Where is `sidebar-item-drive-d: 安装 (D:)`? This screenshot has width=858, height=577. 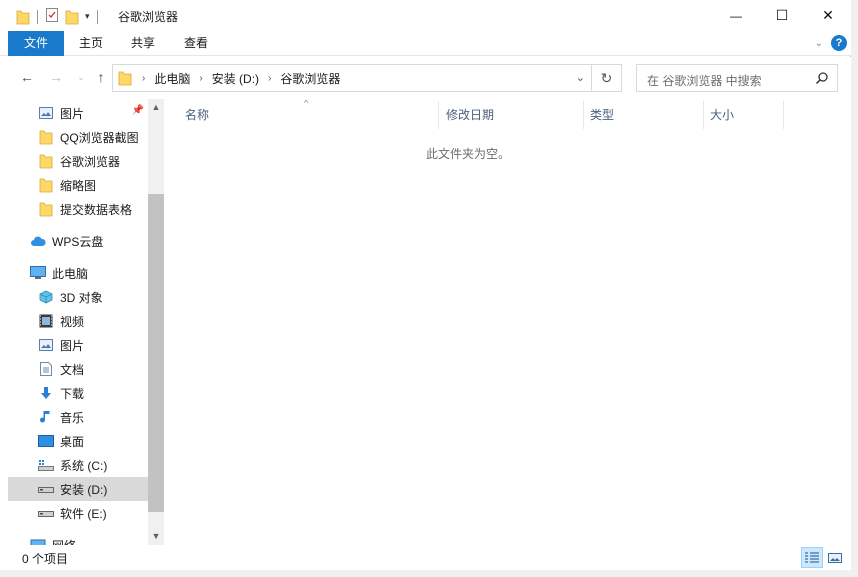
sidebar-item-drive-d: 安装 (D:) is located at coordinates (78, 489).